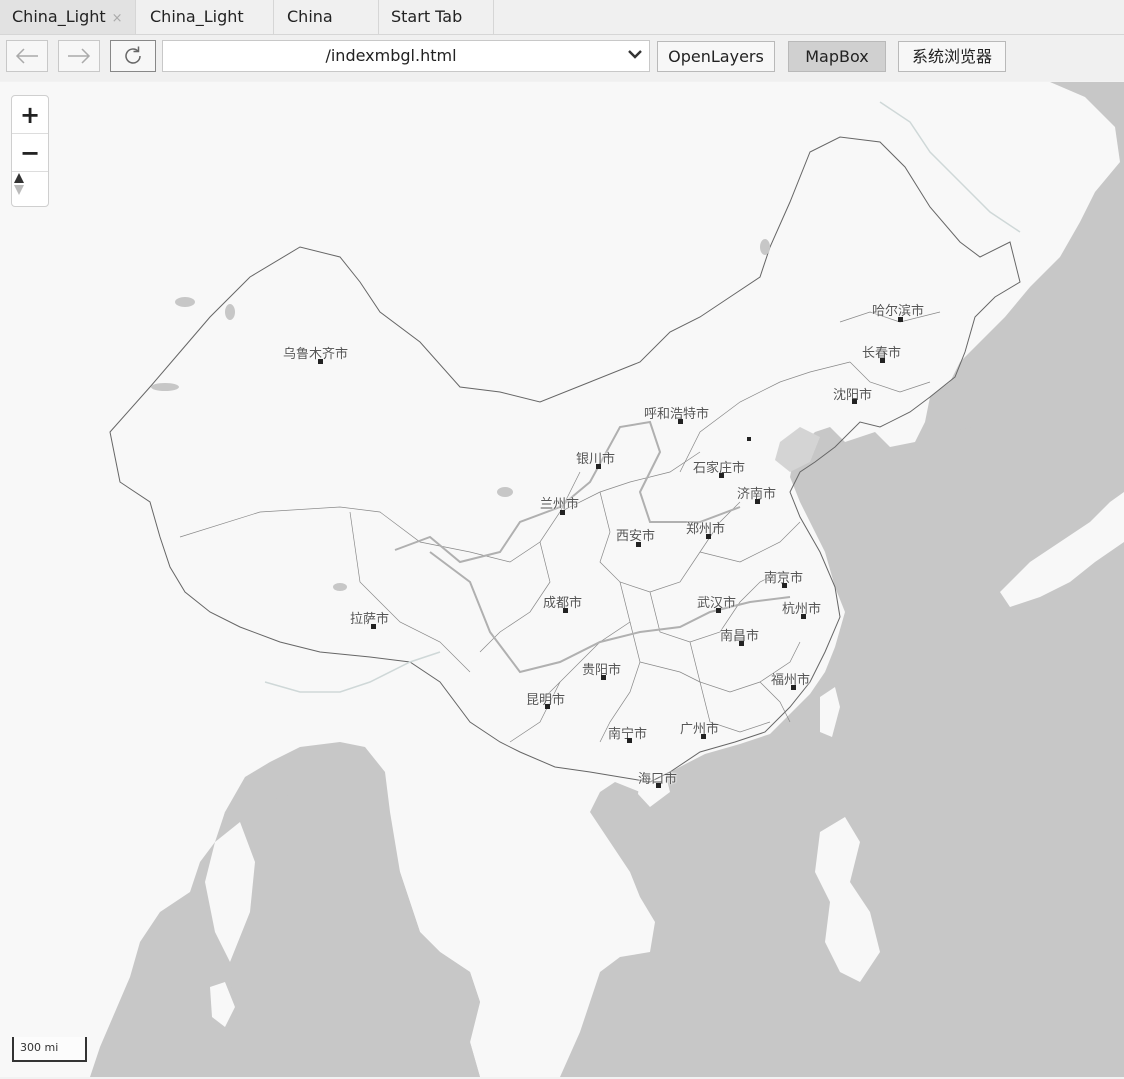  What do you see at coordinates (49, 1049) in the screenshot?
I see `scale-bar: 300 mi` at bounding box center [49, 1049].